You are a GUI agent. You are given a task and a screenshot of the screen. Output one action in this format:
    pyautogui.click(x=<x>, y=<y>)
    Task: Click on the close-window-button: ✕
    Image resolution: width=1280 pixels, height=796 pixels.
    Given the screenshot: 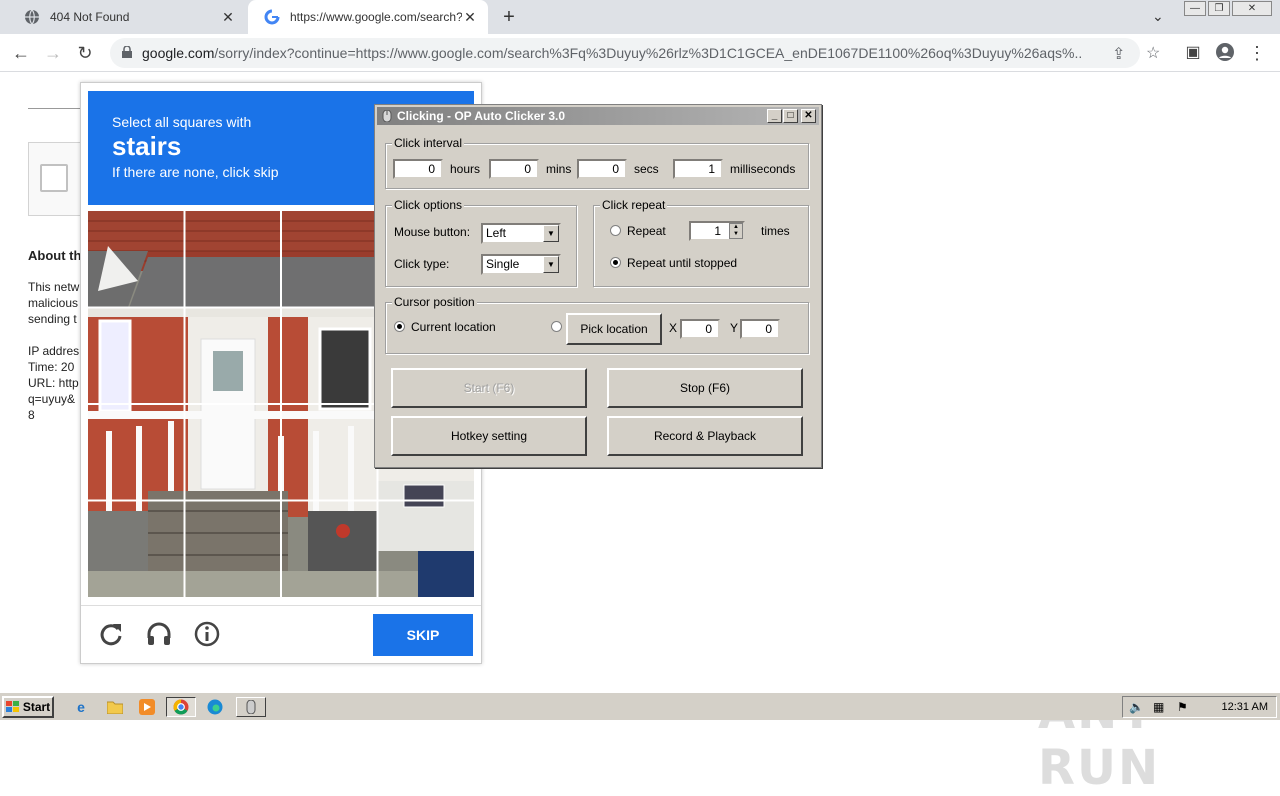 What is the action you would take?
    pyautogui.click(x=1252, y=8)
    